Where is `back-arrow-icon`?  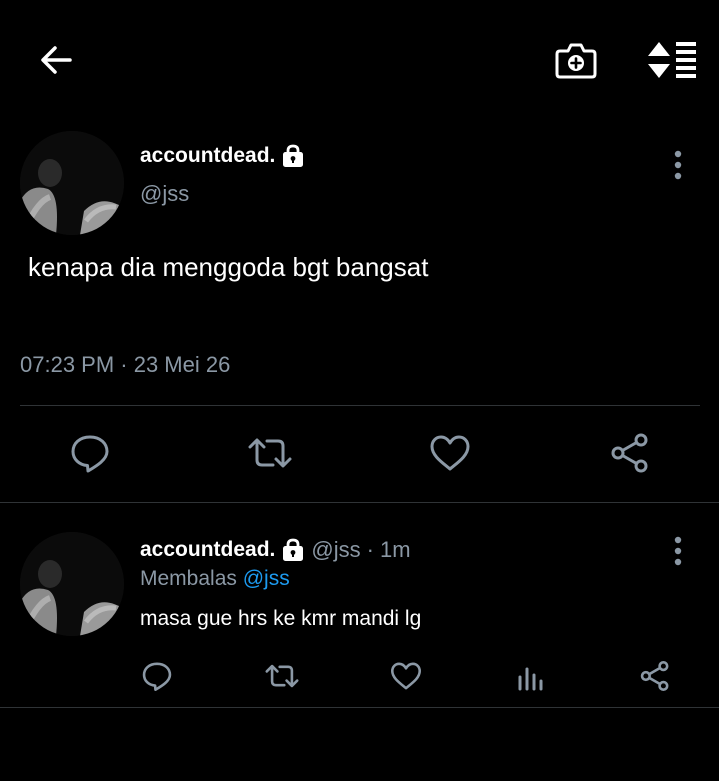
back-arrow-icon is located at coordinates (56, 60).